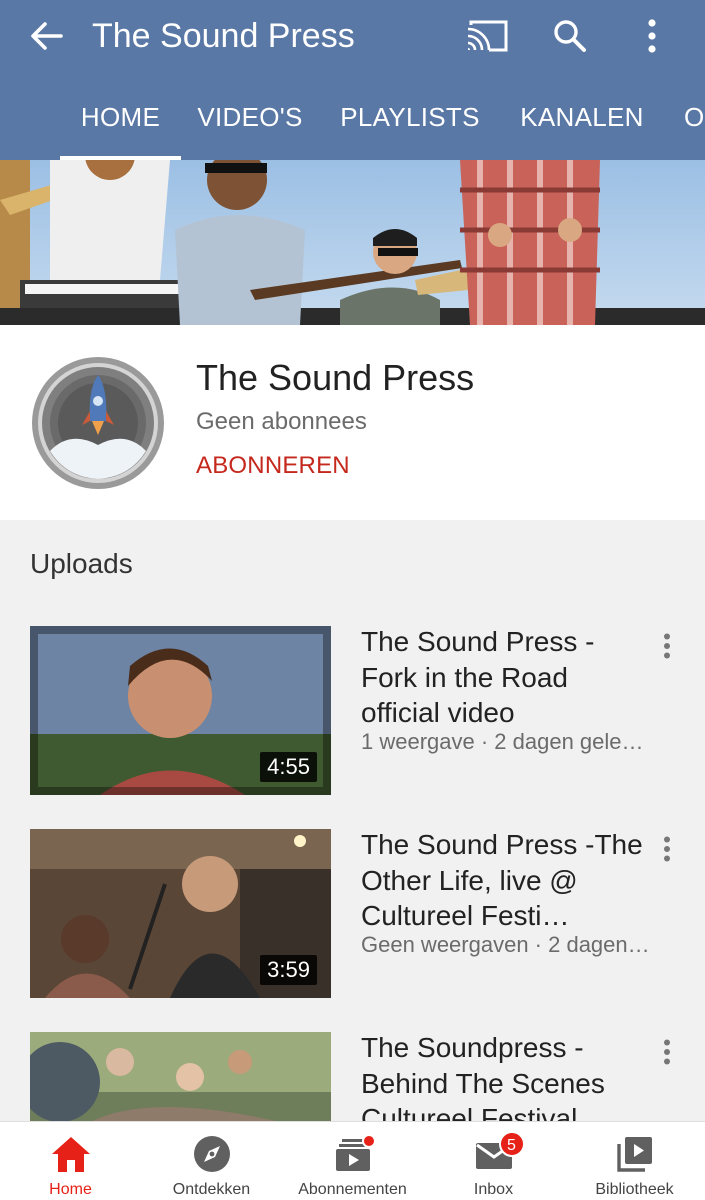 Image resolution: width=705 pixels, height=1200 pixels. I want to click on inbox-badge: 5, so click(511, 1144).